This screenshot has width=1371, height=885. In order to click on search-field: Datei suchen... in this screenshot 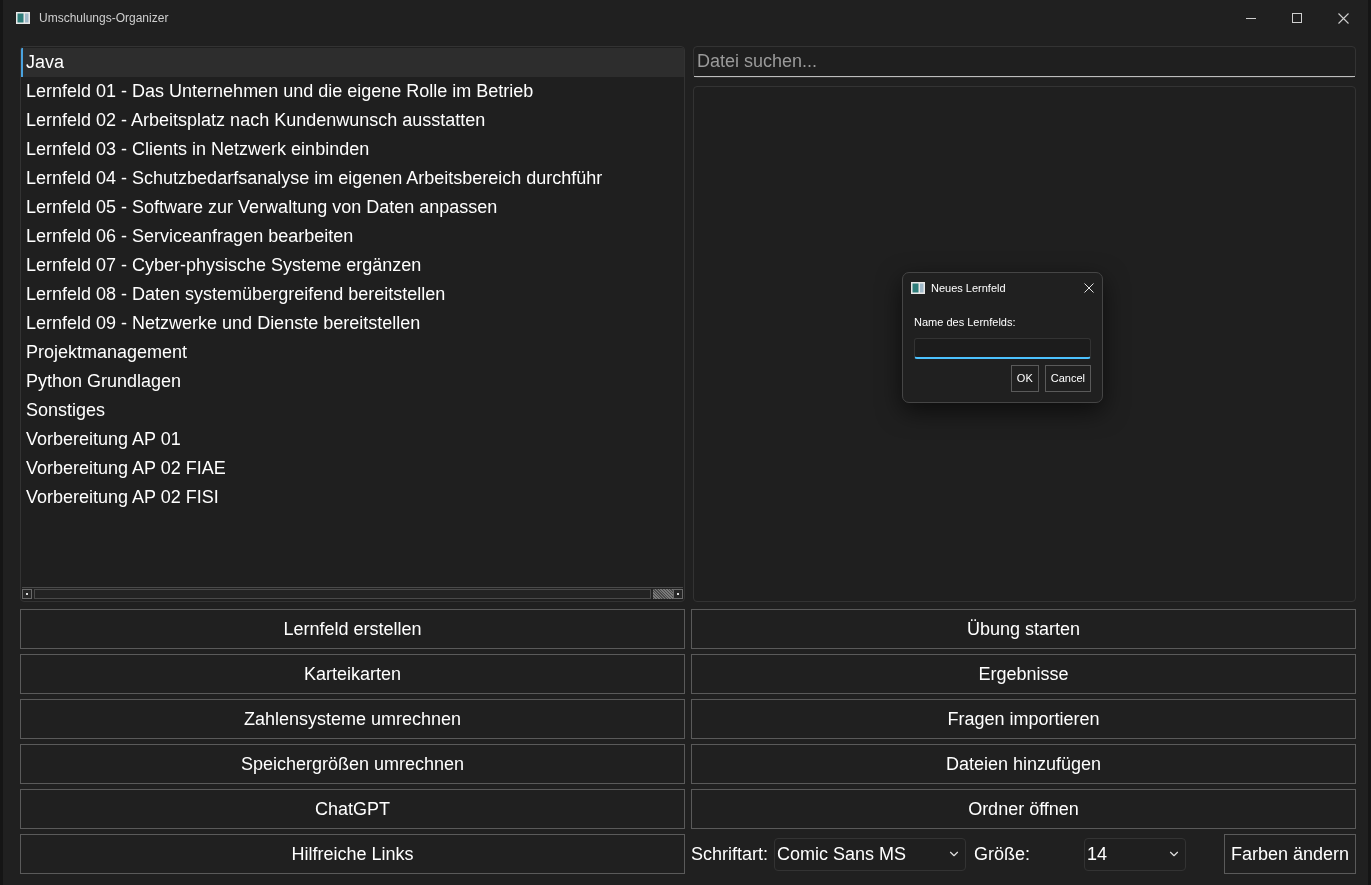, I will do `click(1024, 62)`.